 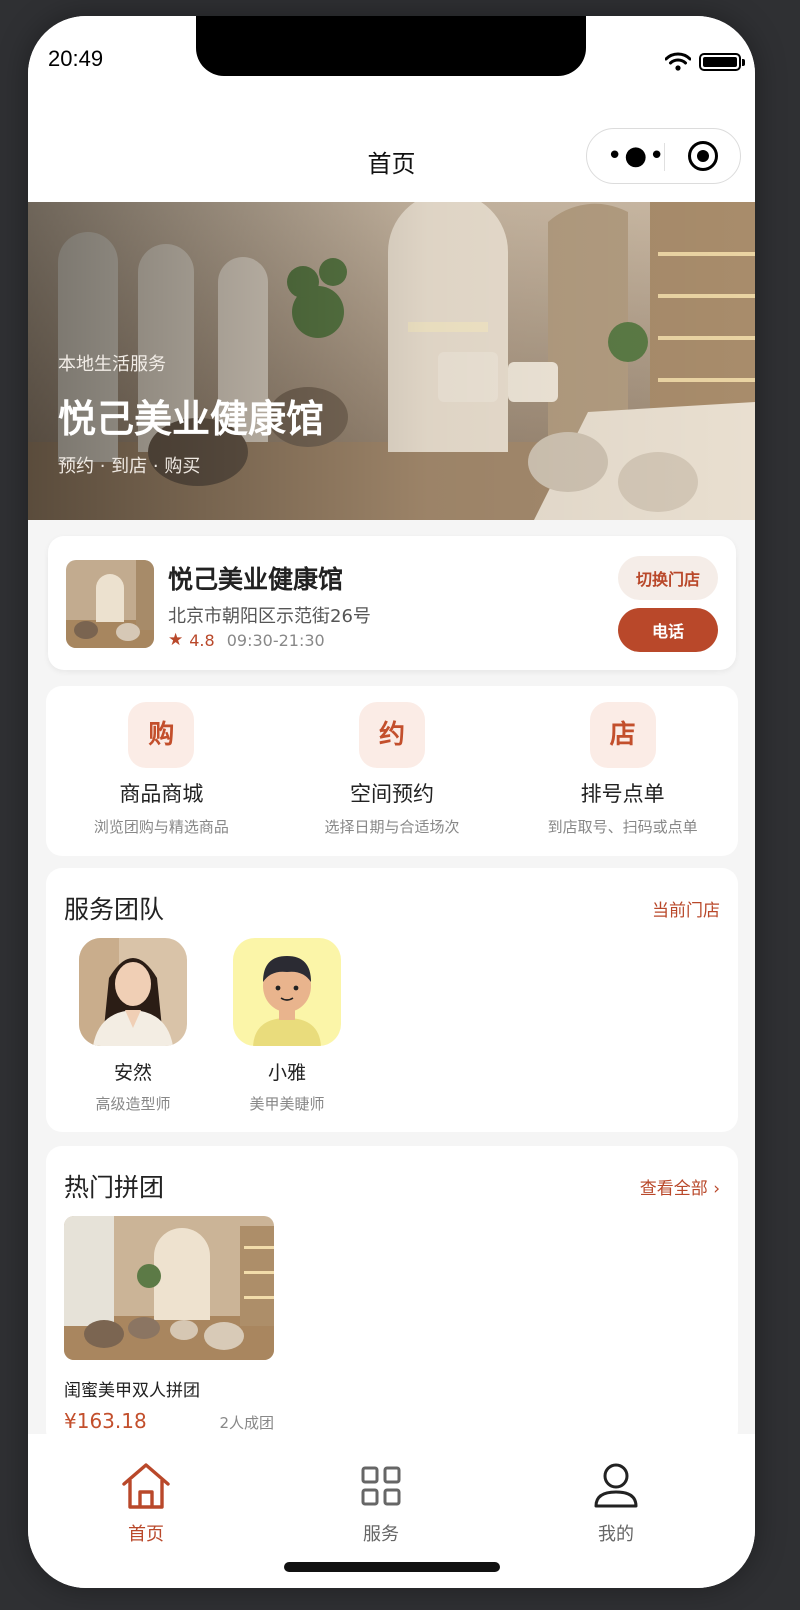 I want to click on home-indicator, so click(x=392, y=1567).